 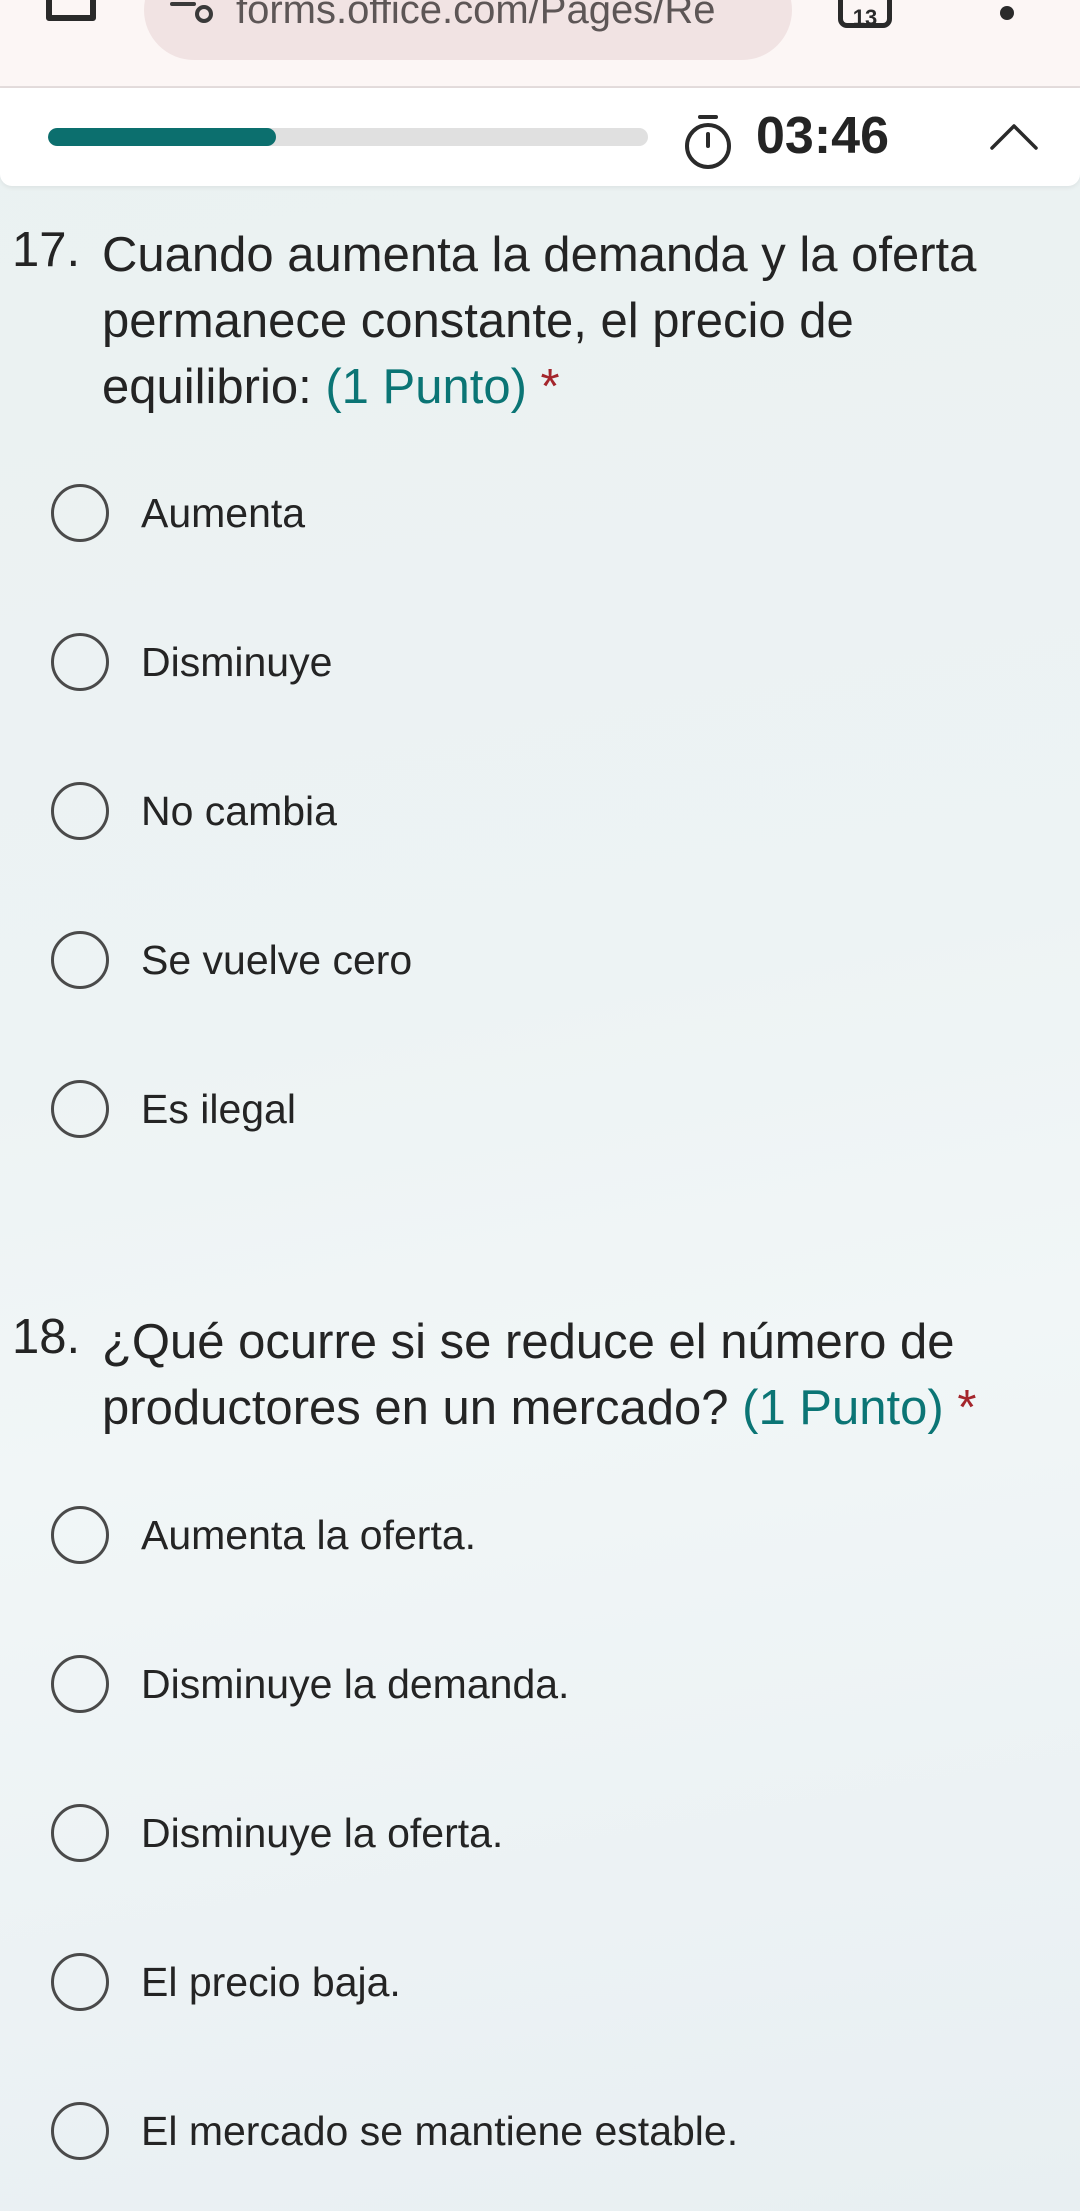 What do you see at coordinates (476, 16) in the screenshot?
I see `url-text: forms.office.com/Pages/Re` at bounding box center [476, 16].